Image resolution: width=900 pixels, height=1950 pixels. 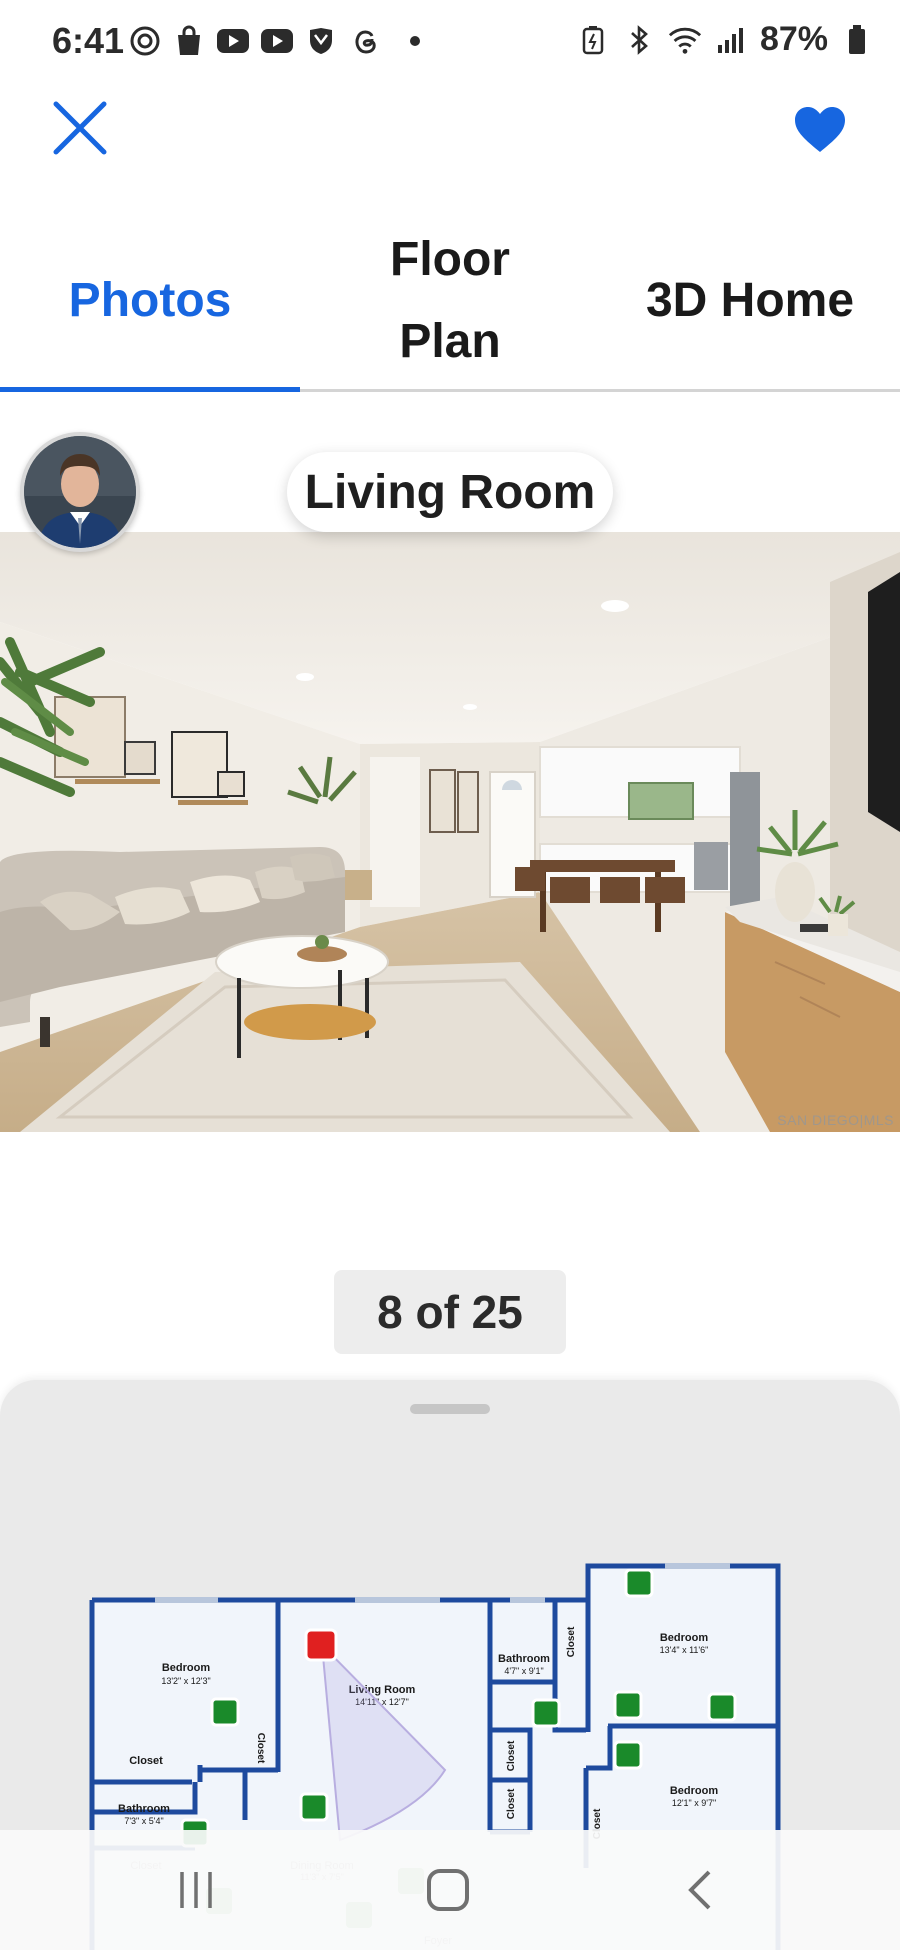 What do you see at coordinates (450, 1312) in the screenshot?
I see `photo-counter: 8 of 25` at bounding box center [450, 1312].